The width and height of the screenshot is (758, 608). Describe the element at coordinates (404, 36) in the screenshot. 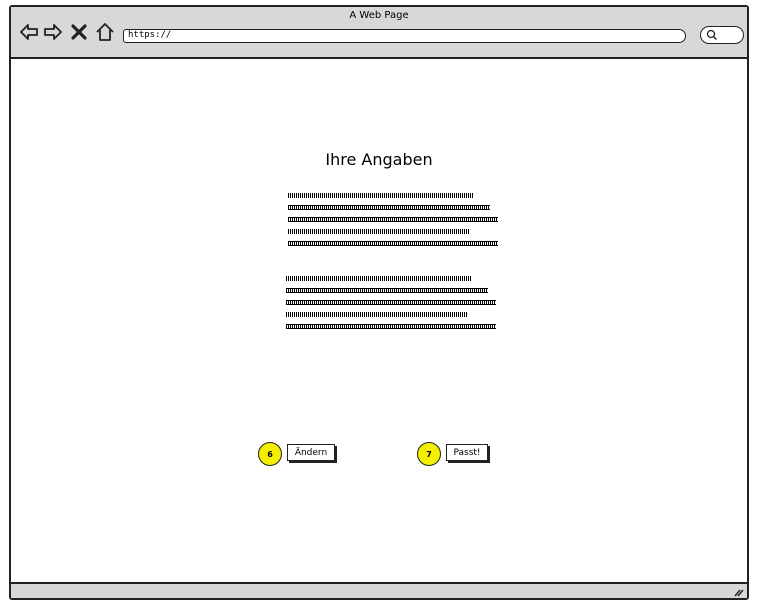

I see `url-input: https://` at that location.